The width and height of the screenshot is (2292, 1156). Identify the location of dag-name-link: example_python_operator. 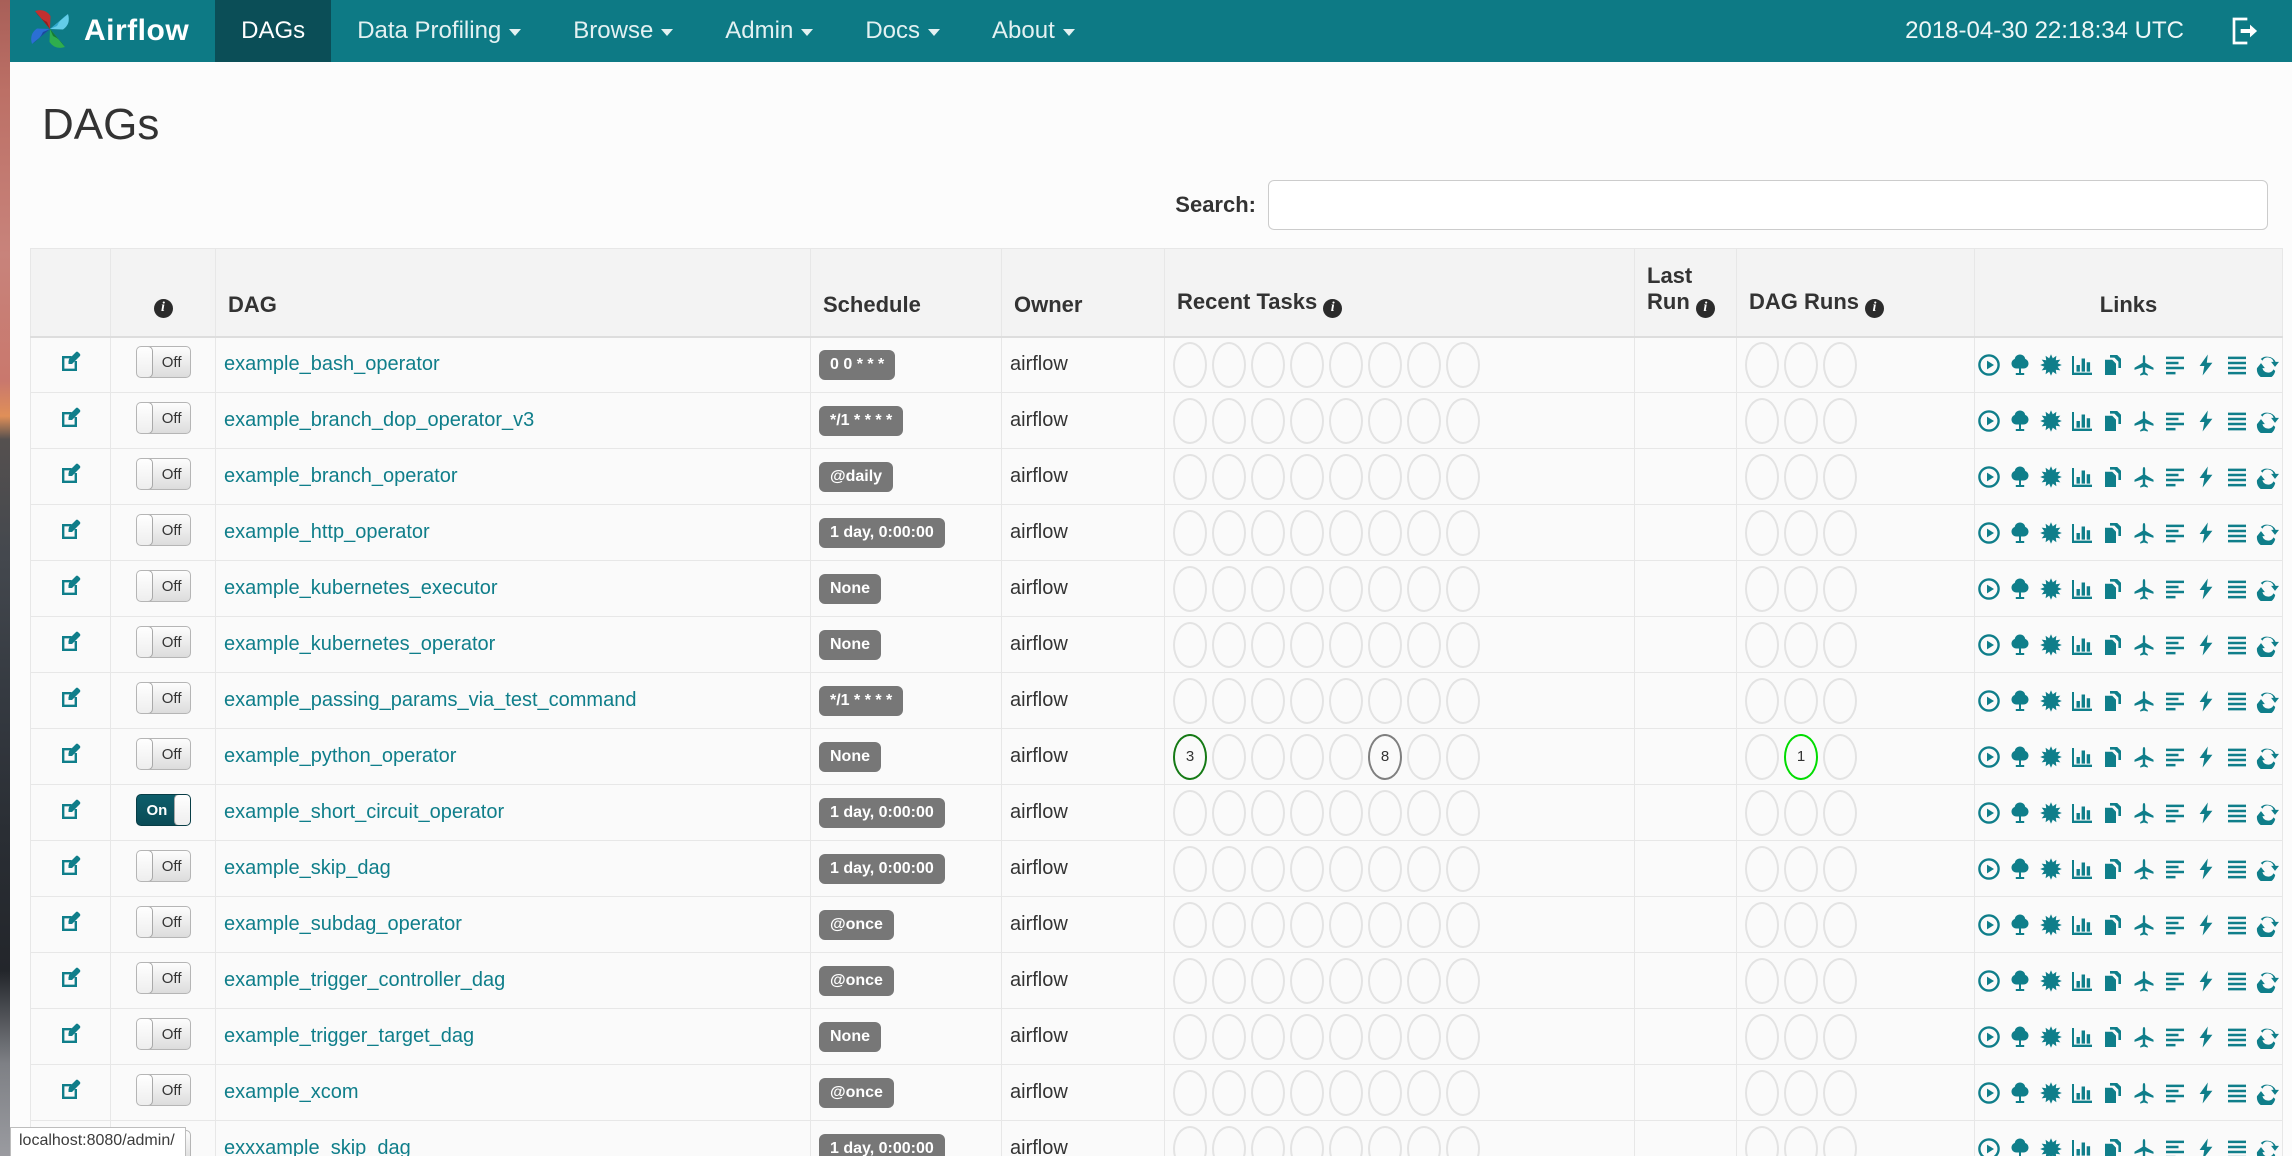
(340, 756).